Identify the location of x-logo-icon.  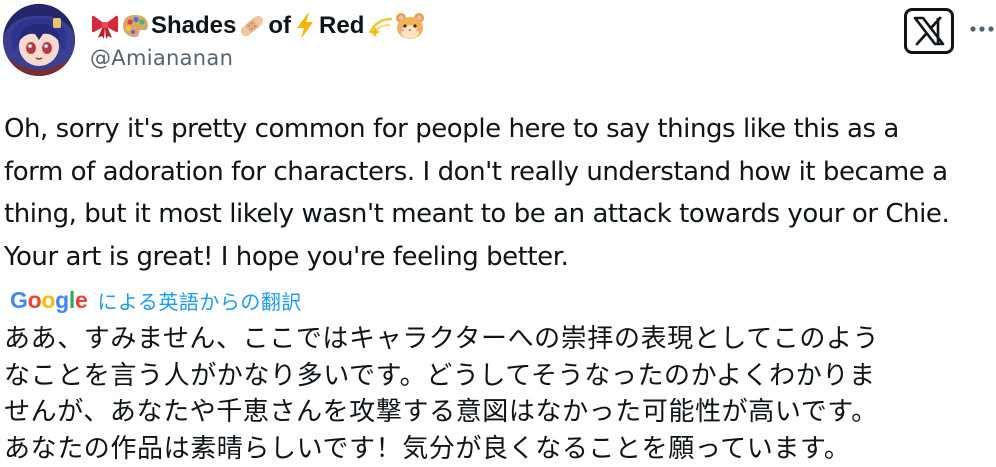
(929, 31).